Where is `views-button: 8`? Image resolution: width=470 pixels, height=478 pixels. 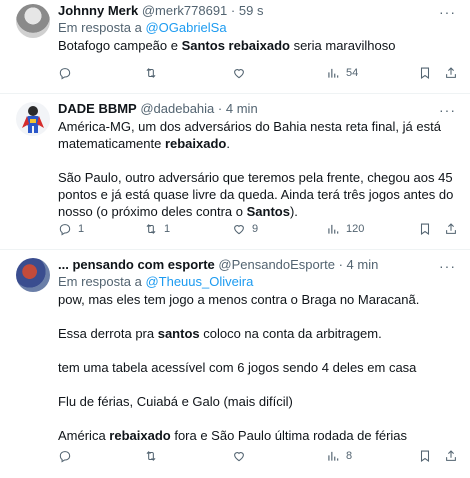
views-button: 8 is located at coordinates (339, 456).